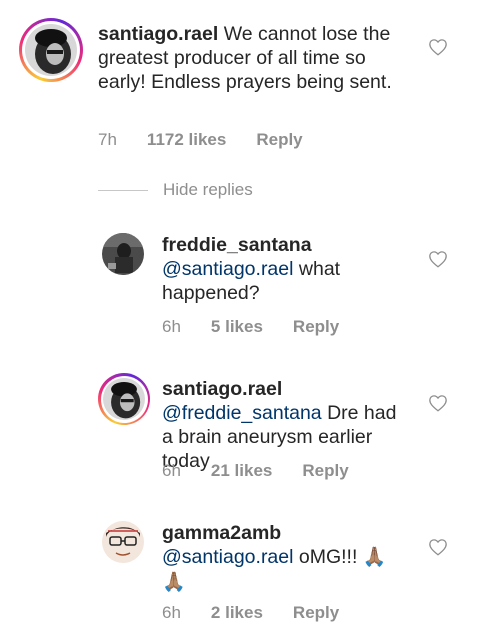 Image resolution: width=480 pixels, height=623 pixels. Describe the element at coordinates (107, 139) in the screenshot. I see `comment-time: 7h` at that location.